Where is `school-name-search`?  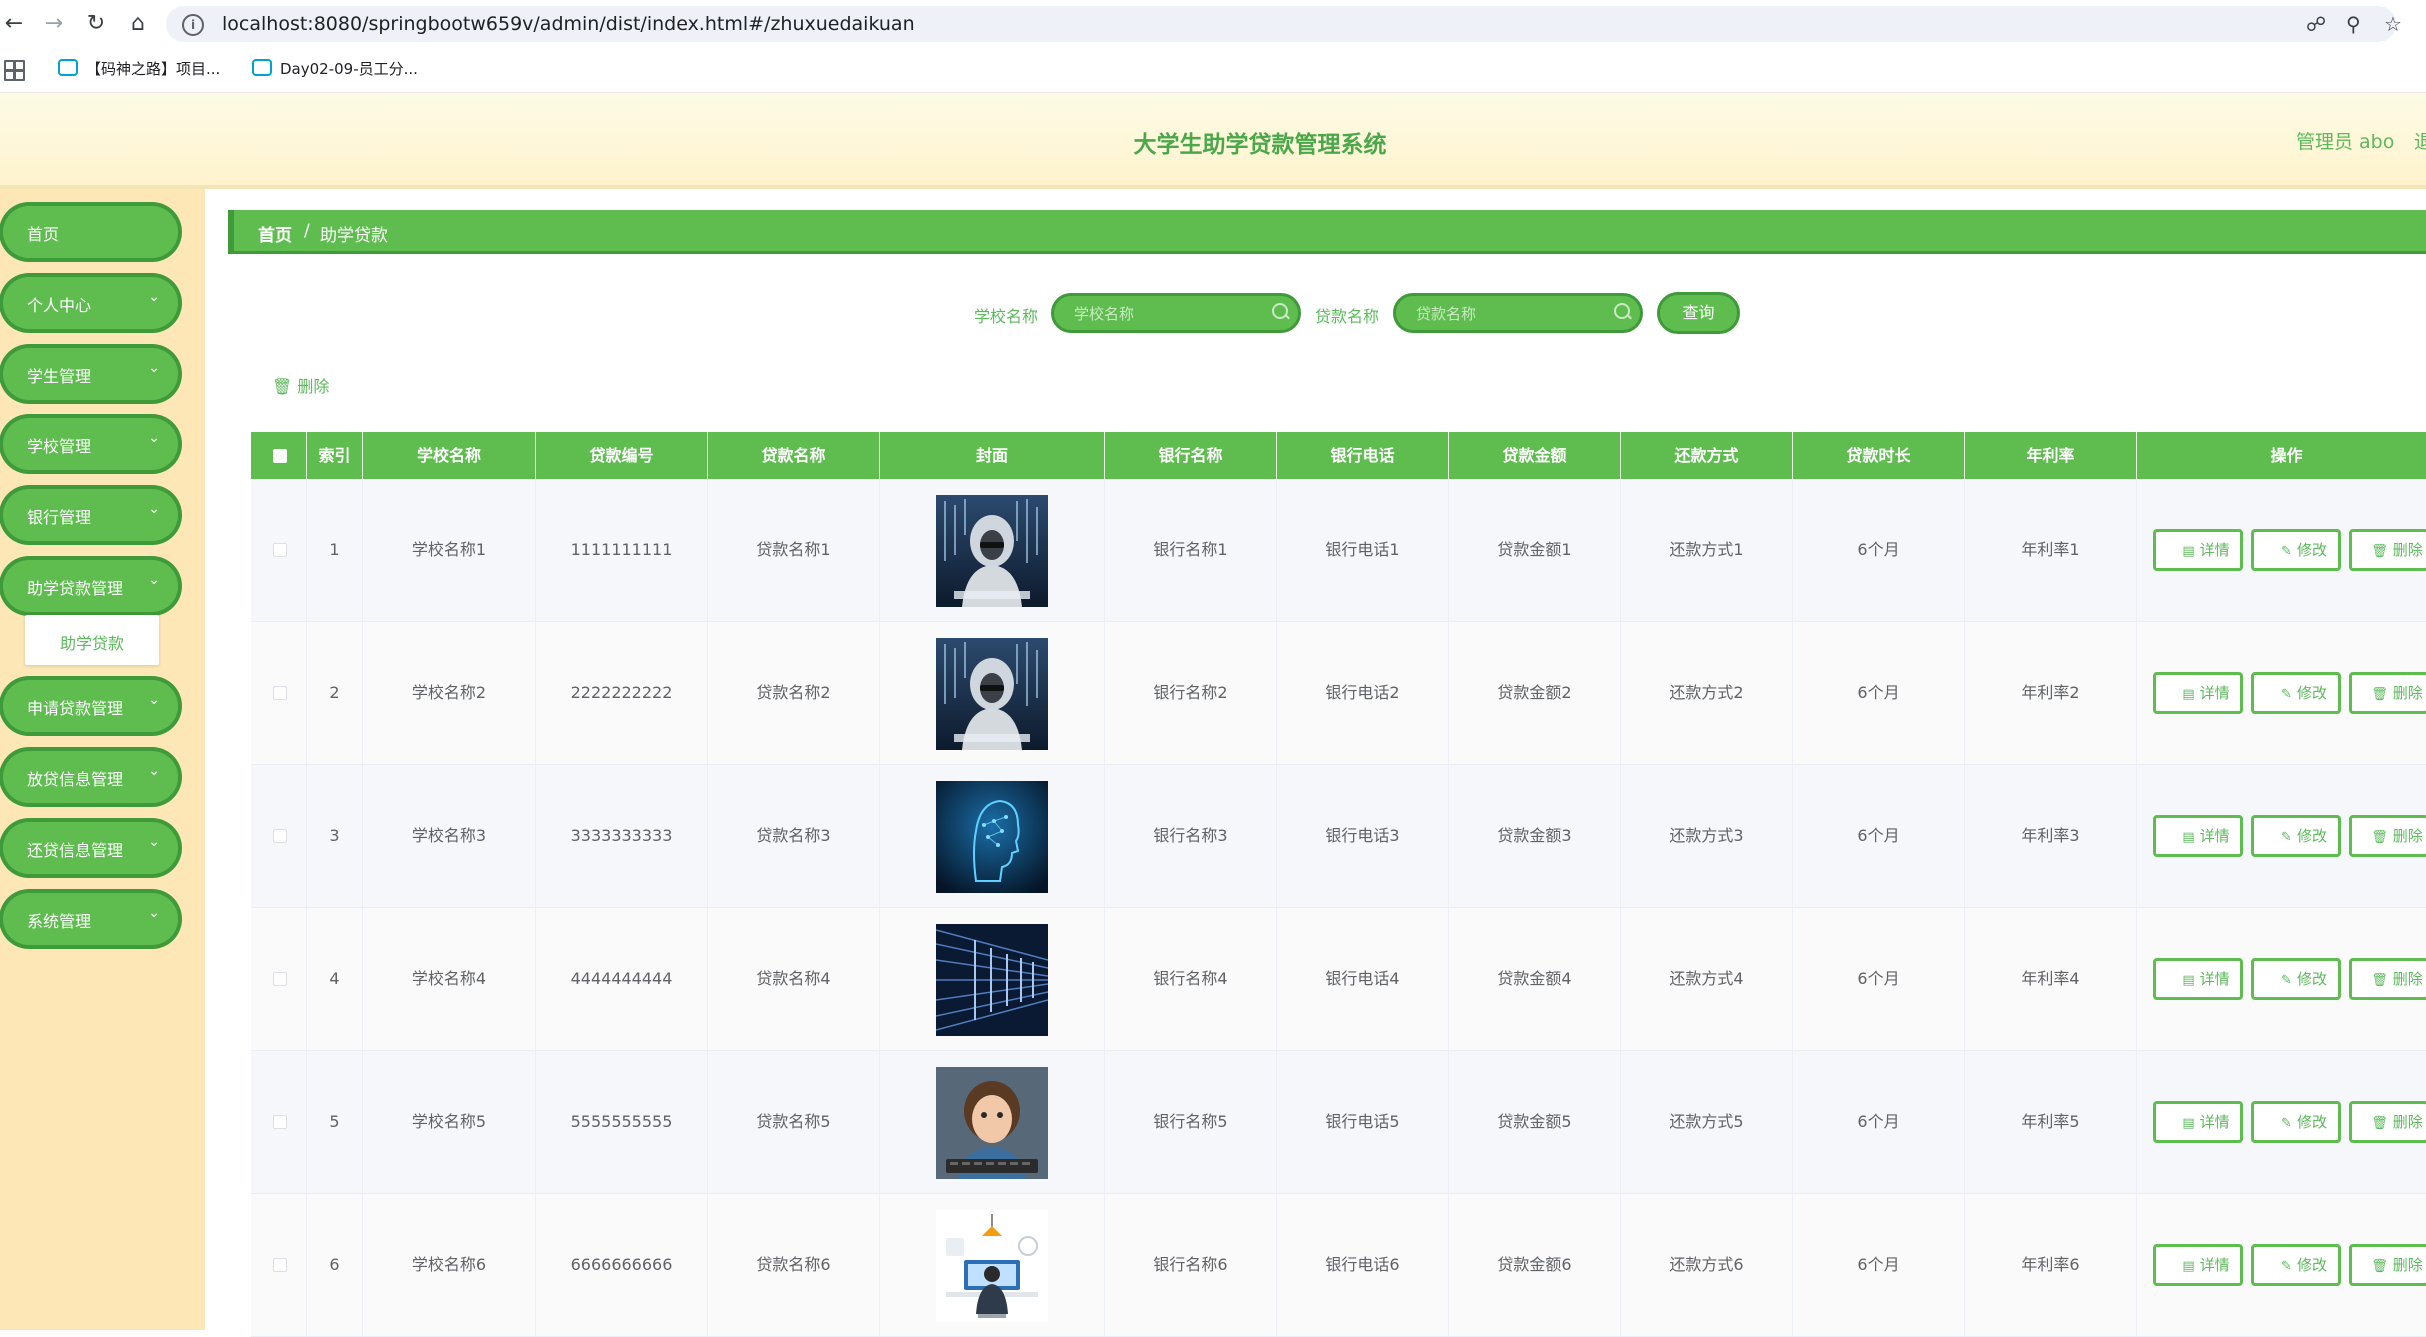
school-name-search is located at coordinates (1176, 313).